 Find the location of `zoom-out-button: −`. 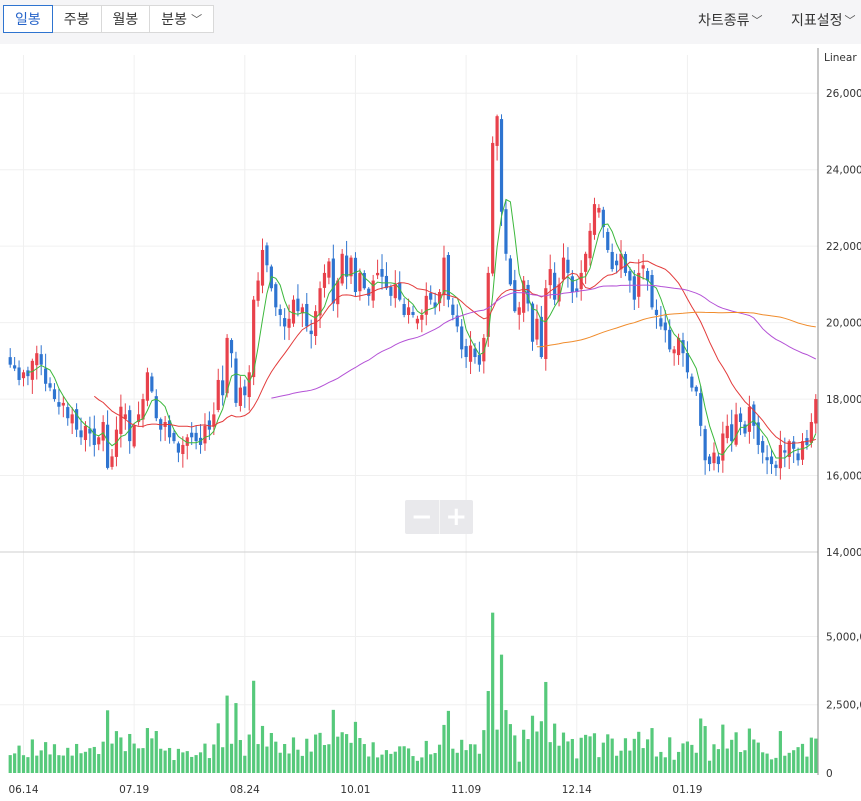

zoom-out-button: − is located at coordinates (422, 517).